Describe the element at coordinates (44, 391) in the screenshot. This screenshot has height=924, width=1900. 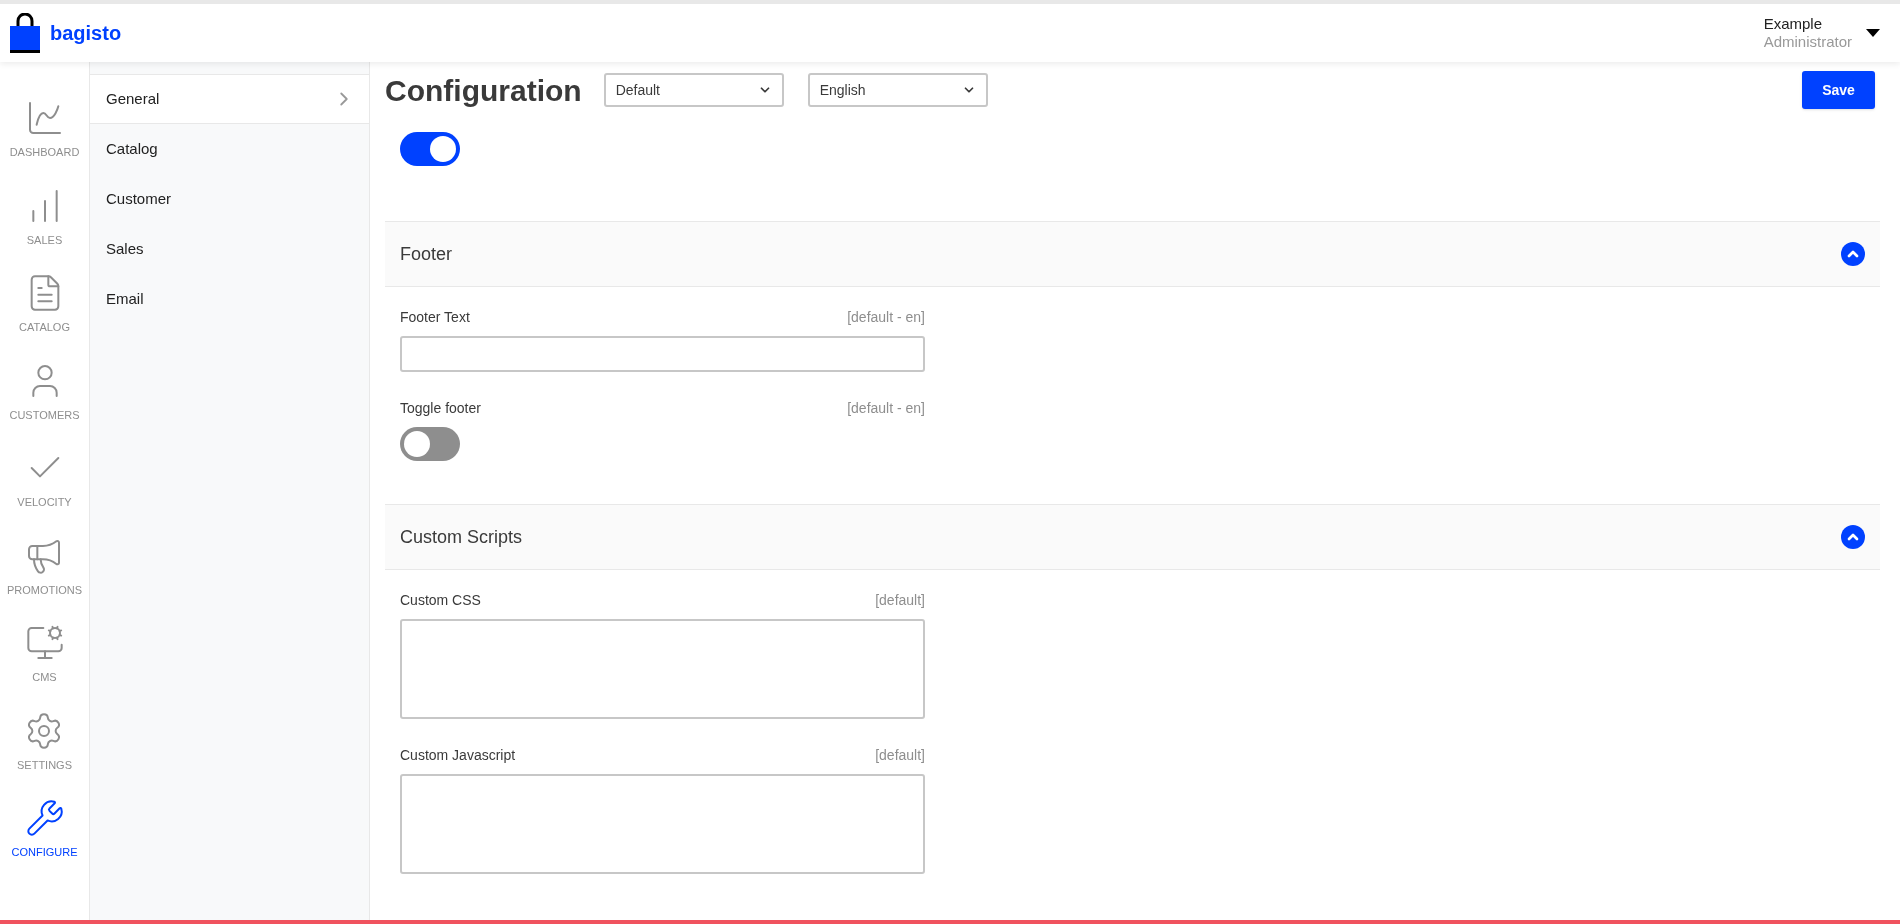
I see `nav-item: CUSTOMERS` at that location.